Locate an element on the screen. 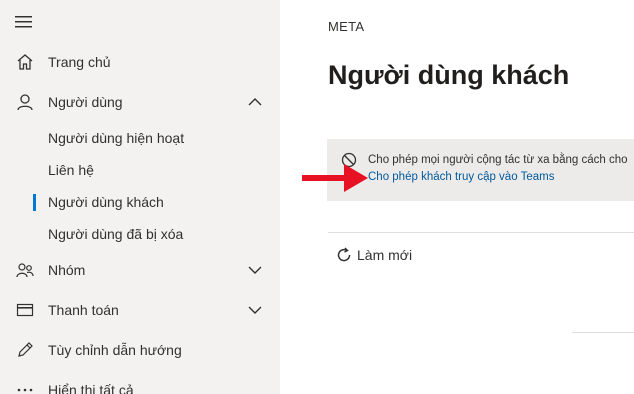 This screenshot has height=394, width=634. subnav-guest-users: Người dùng khách is located at coordinates (140, 202).